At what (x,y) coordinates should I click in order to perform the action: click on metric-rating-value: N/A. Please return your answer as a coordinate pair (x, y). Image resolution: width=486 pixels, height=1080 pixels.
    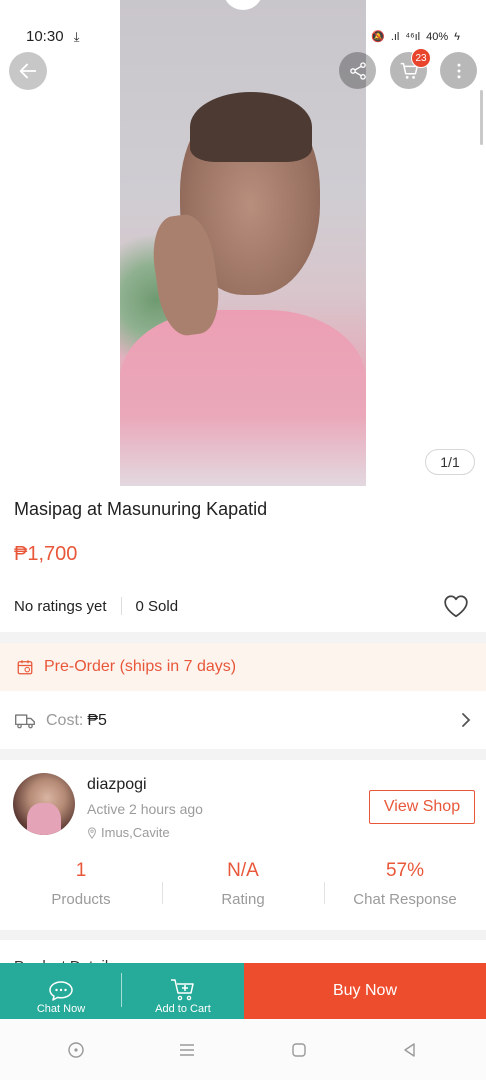
    Looking at the image, I should click on (243, 870).